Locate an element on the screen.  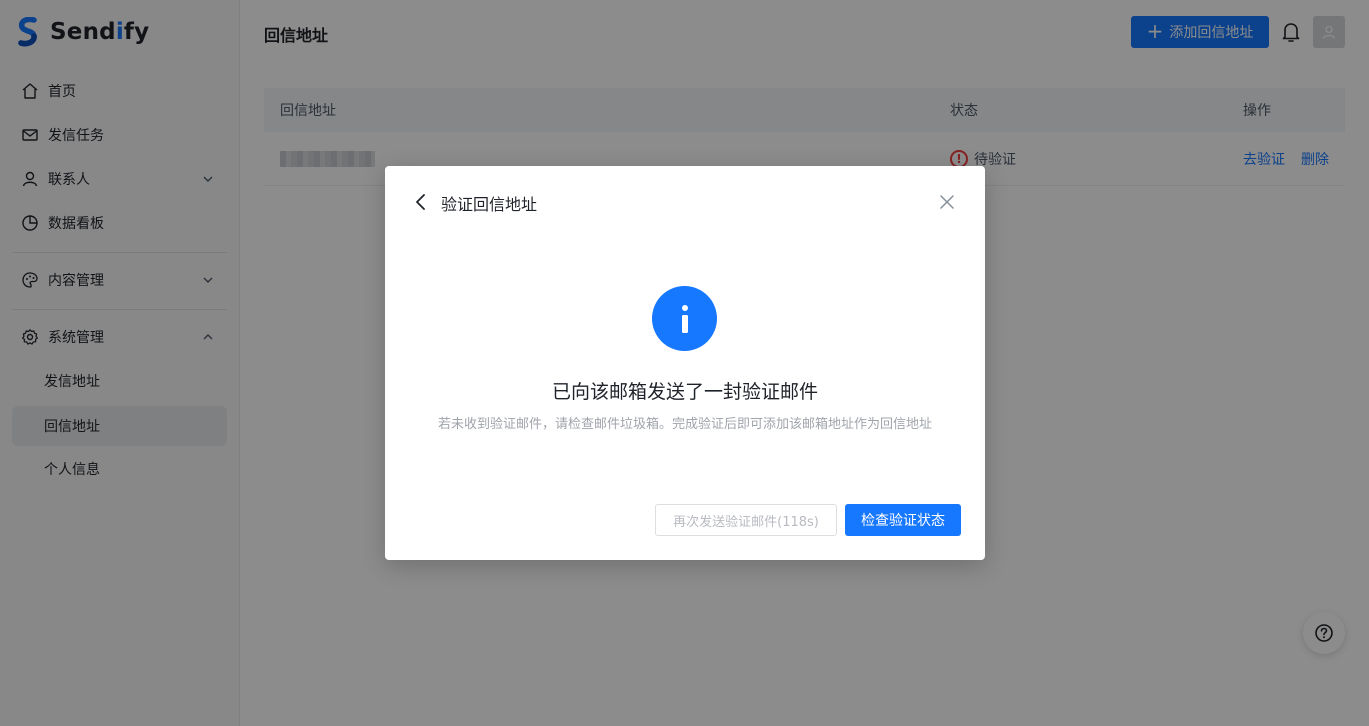
back-icon is located at coordinates (421, 202).